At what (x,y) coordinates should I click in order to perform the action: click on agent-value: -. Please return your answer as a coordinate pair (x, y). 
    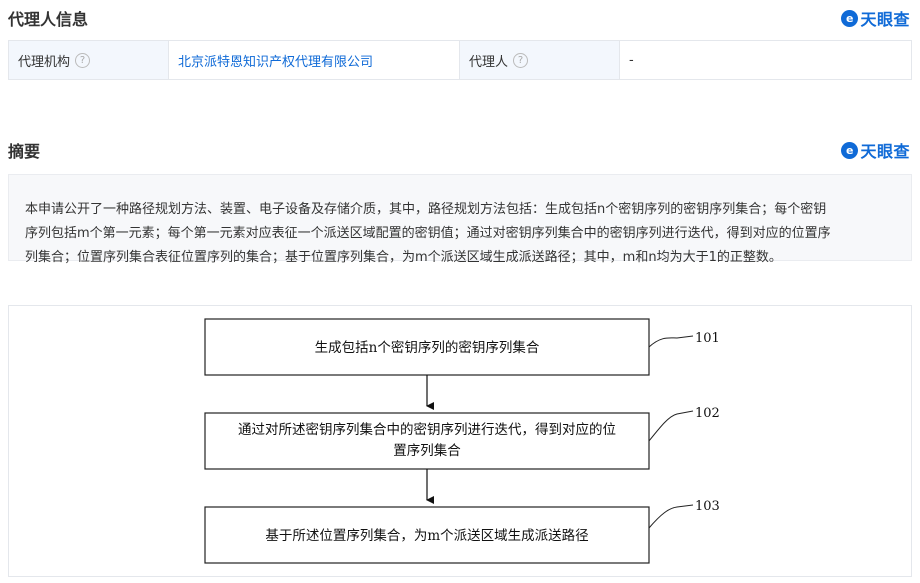
    Looking at the image, I should click on (631, 60).